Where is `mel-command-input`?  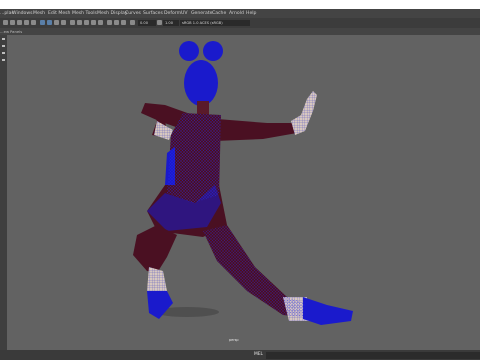 mel-command-input is located at coordinates (373, 355).